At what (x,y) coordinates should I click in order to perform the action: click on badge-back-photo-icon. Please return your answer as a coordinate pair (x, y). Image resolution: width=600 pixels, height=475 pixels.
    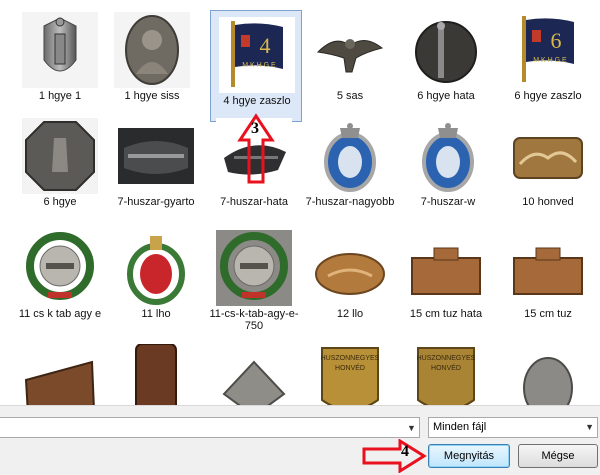
    Looking at the image, I should click on (156, 156).